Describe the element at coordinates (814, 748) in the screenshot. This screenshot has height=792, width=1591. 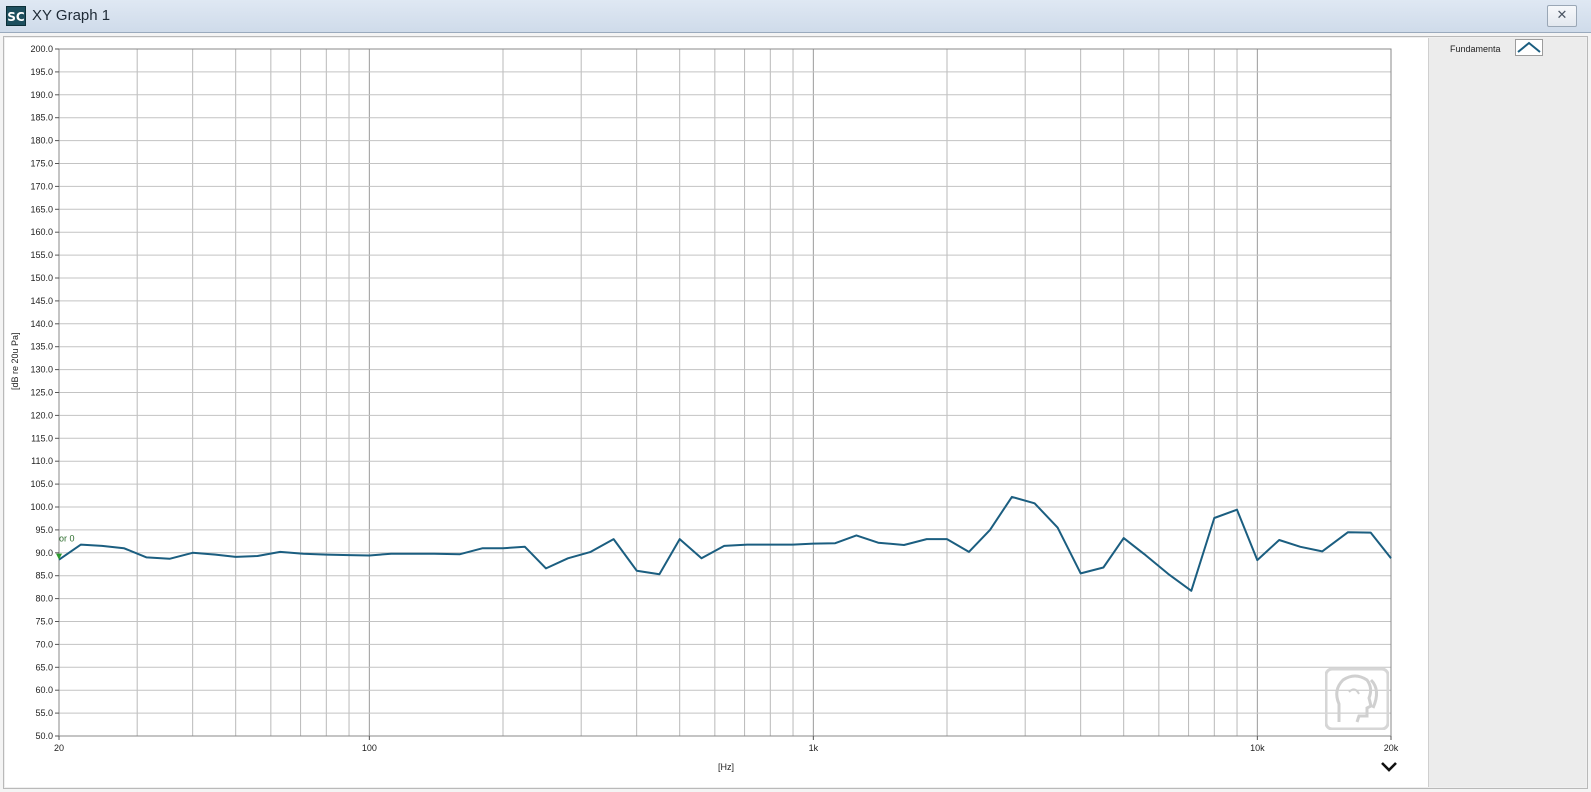
I see `x-tick-label: 1k` at that location.